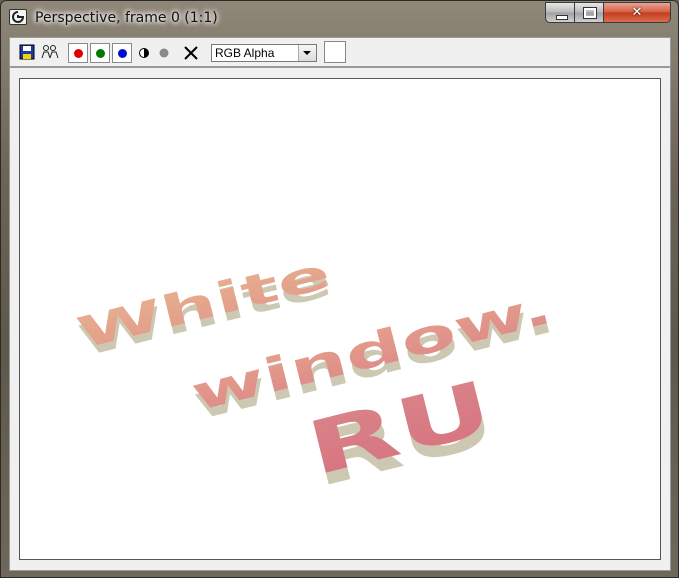 Image resolution: width=679 pixels, height=578 pixels. Describe the element at coordinates (335, 52) in the screenshot. I see `pixel-color-swatch` at that location.